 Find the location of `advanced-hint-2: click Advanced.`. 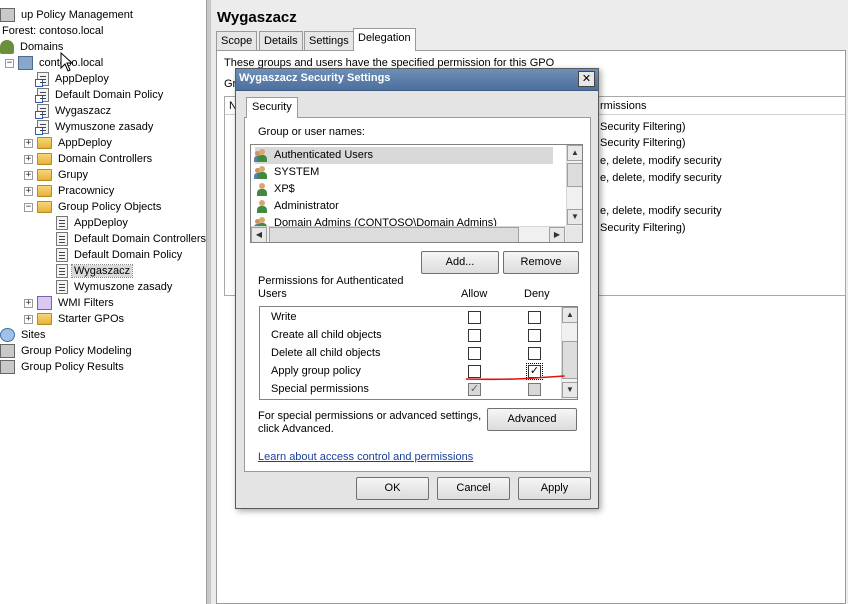

advanced-hint-2: click Advanced. is located at coordinates (296, 429).